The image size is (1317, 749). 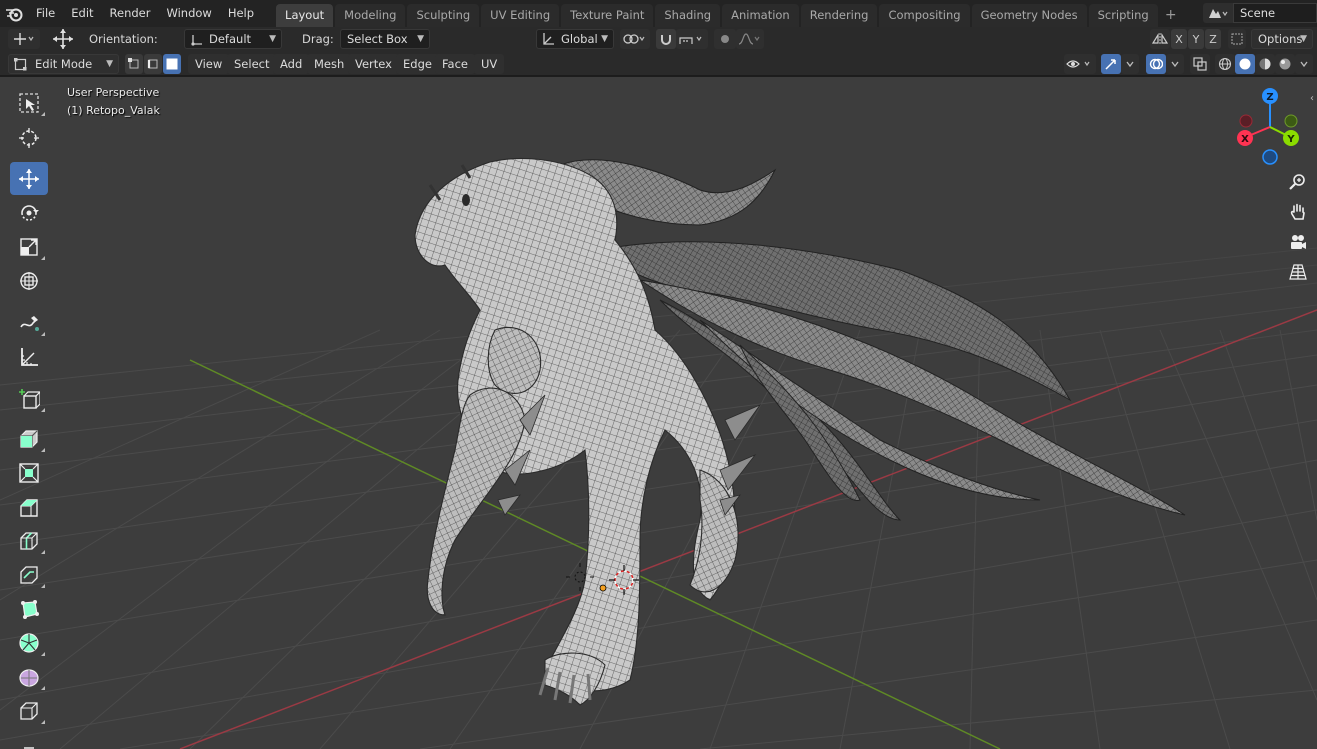 I want to click on gizmo-toggle-button, so click(x=1111, y=64).